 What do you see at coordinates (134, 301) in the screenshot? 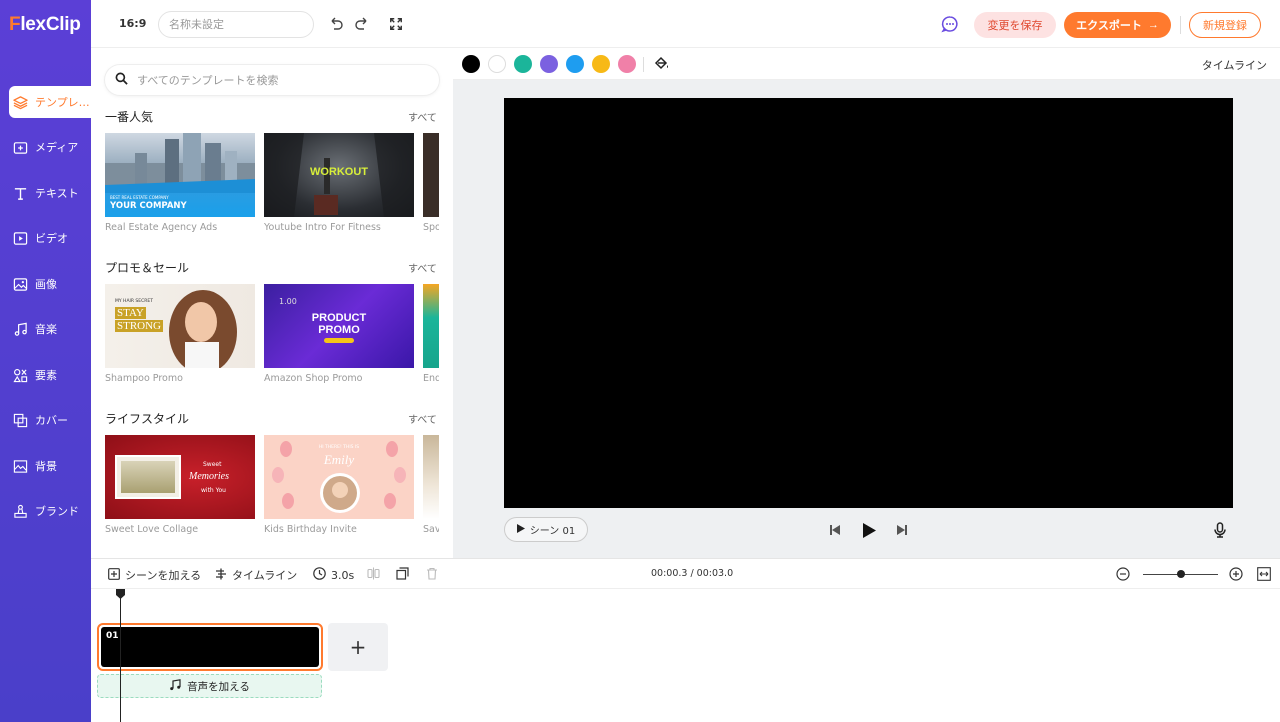
I see `thumb-overlay-small: MY HAIR SECRET` at bounding box center [134, 301].